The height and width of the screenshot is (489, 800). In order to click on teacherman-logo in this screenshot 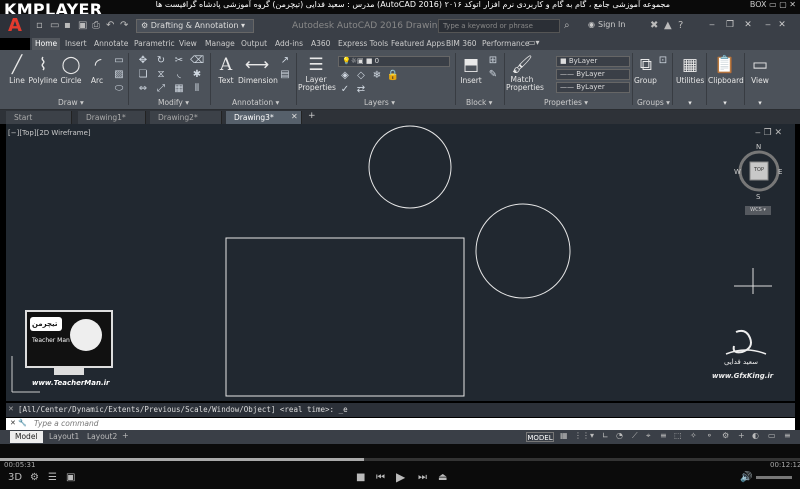, I will do `click(69, 342)`.